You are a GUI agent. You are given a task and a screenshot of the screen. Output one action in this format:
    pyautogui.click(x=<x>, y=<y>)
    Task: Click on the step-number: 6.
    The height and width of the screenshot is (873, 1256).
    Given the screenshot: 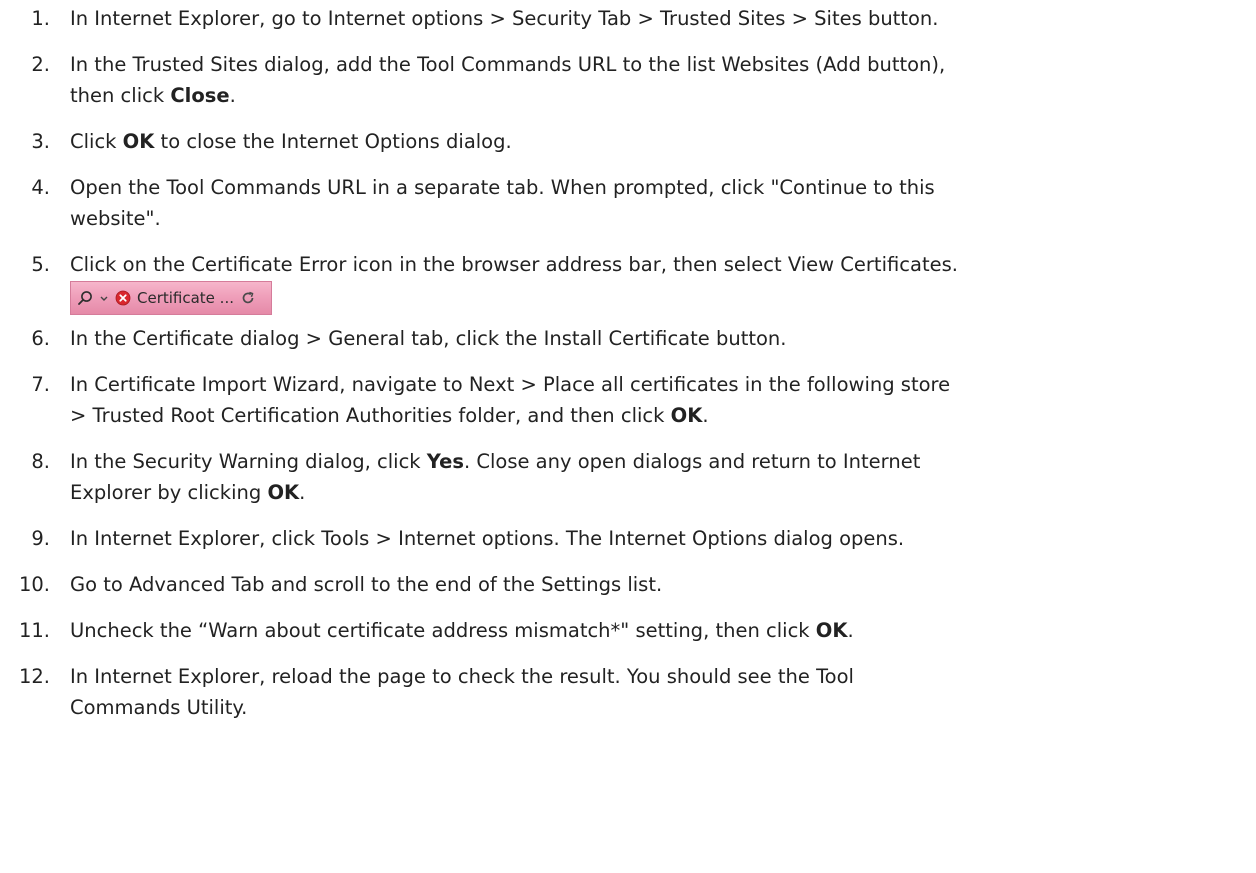 What is the action you would take?
    pyautogui.click(x=40, y=338)
    